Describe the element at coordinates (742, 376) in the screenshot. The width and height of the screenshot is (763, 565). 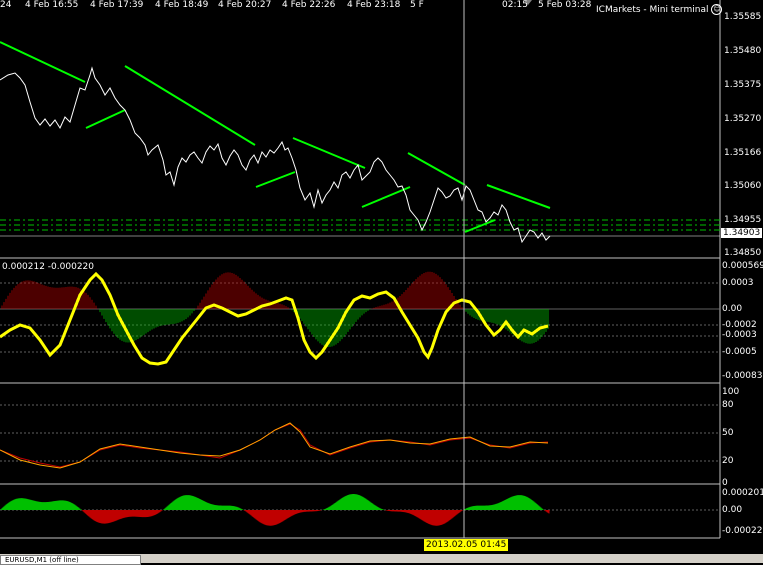
I see `macd-axis-label: -0.00083` at that location.